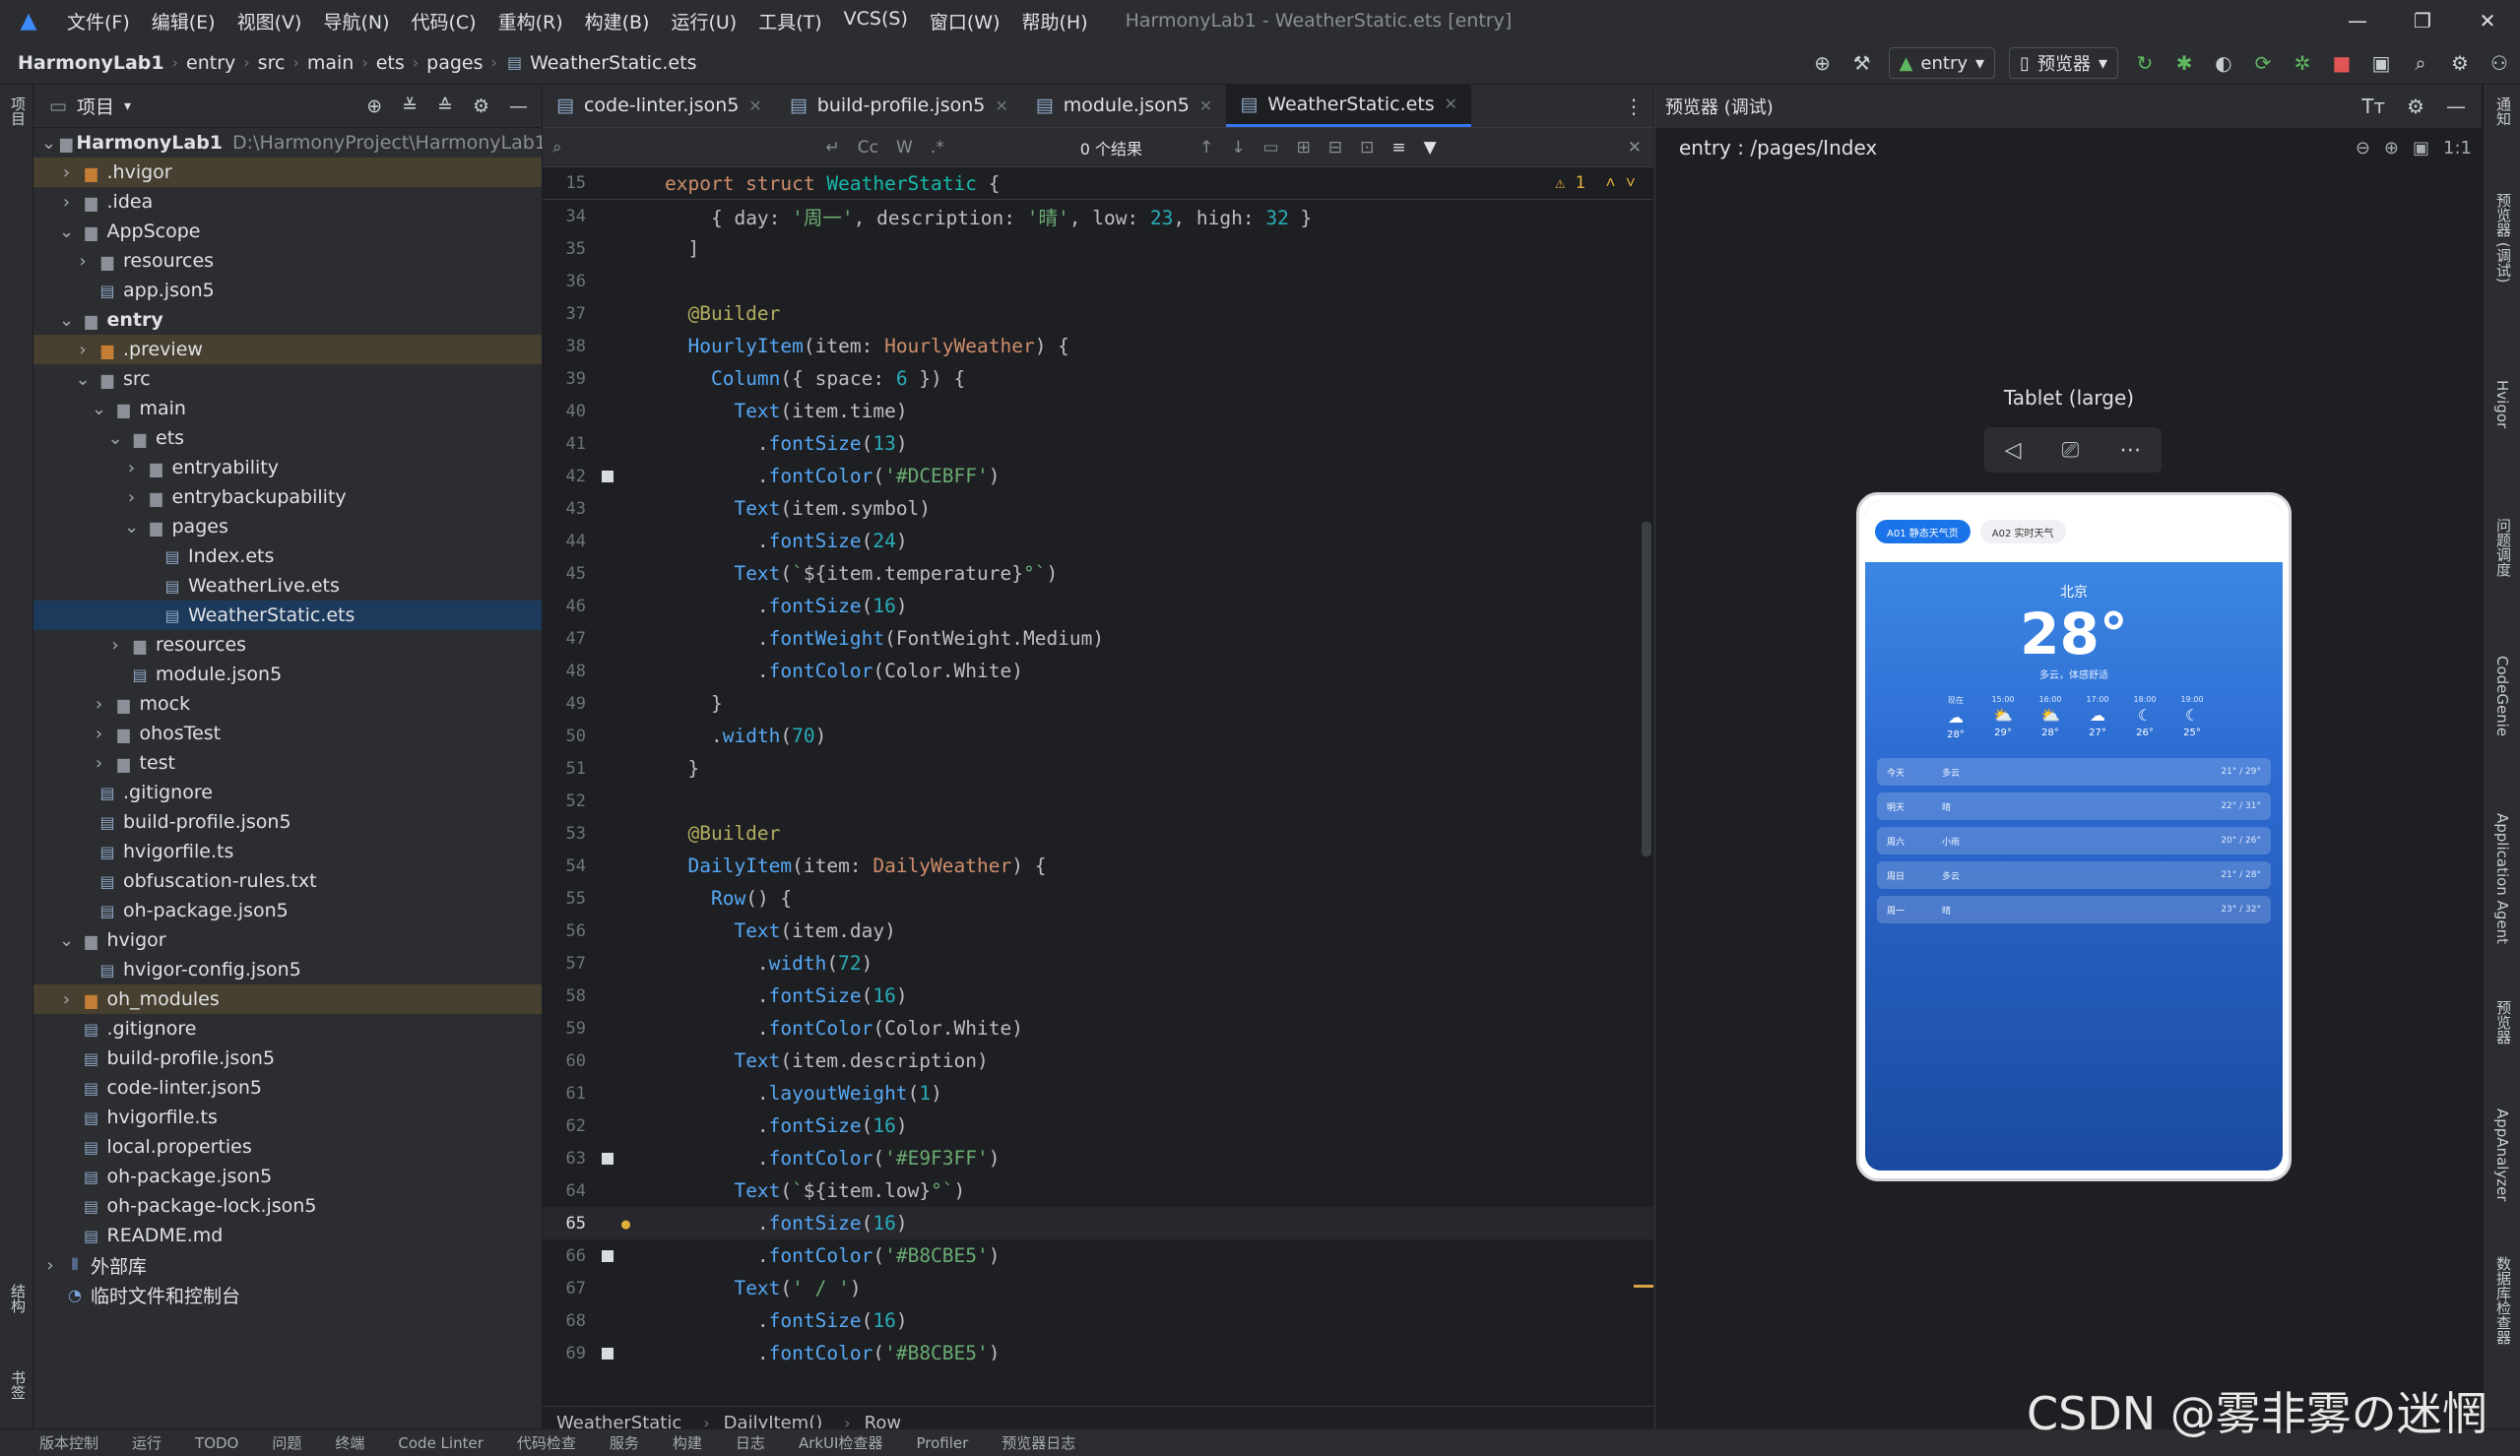 The image size is (2520, 1456). What do you see at coordinates (1923, 531) in the screenshot?
I see `app-tab: A01 静态天气页` at bounding box center [1923, 531].